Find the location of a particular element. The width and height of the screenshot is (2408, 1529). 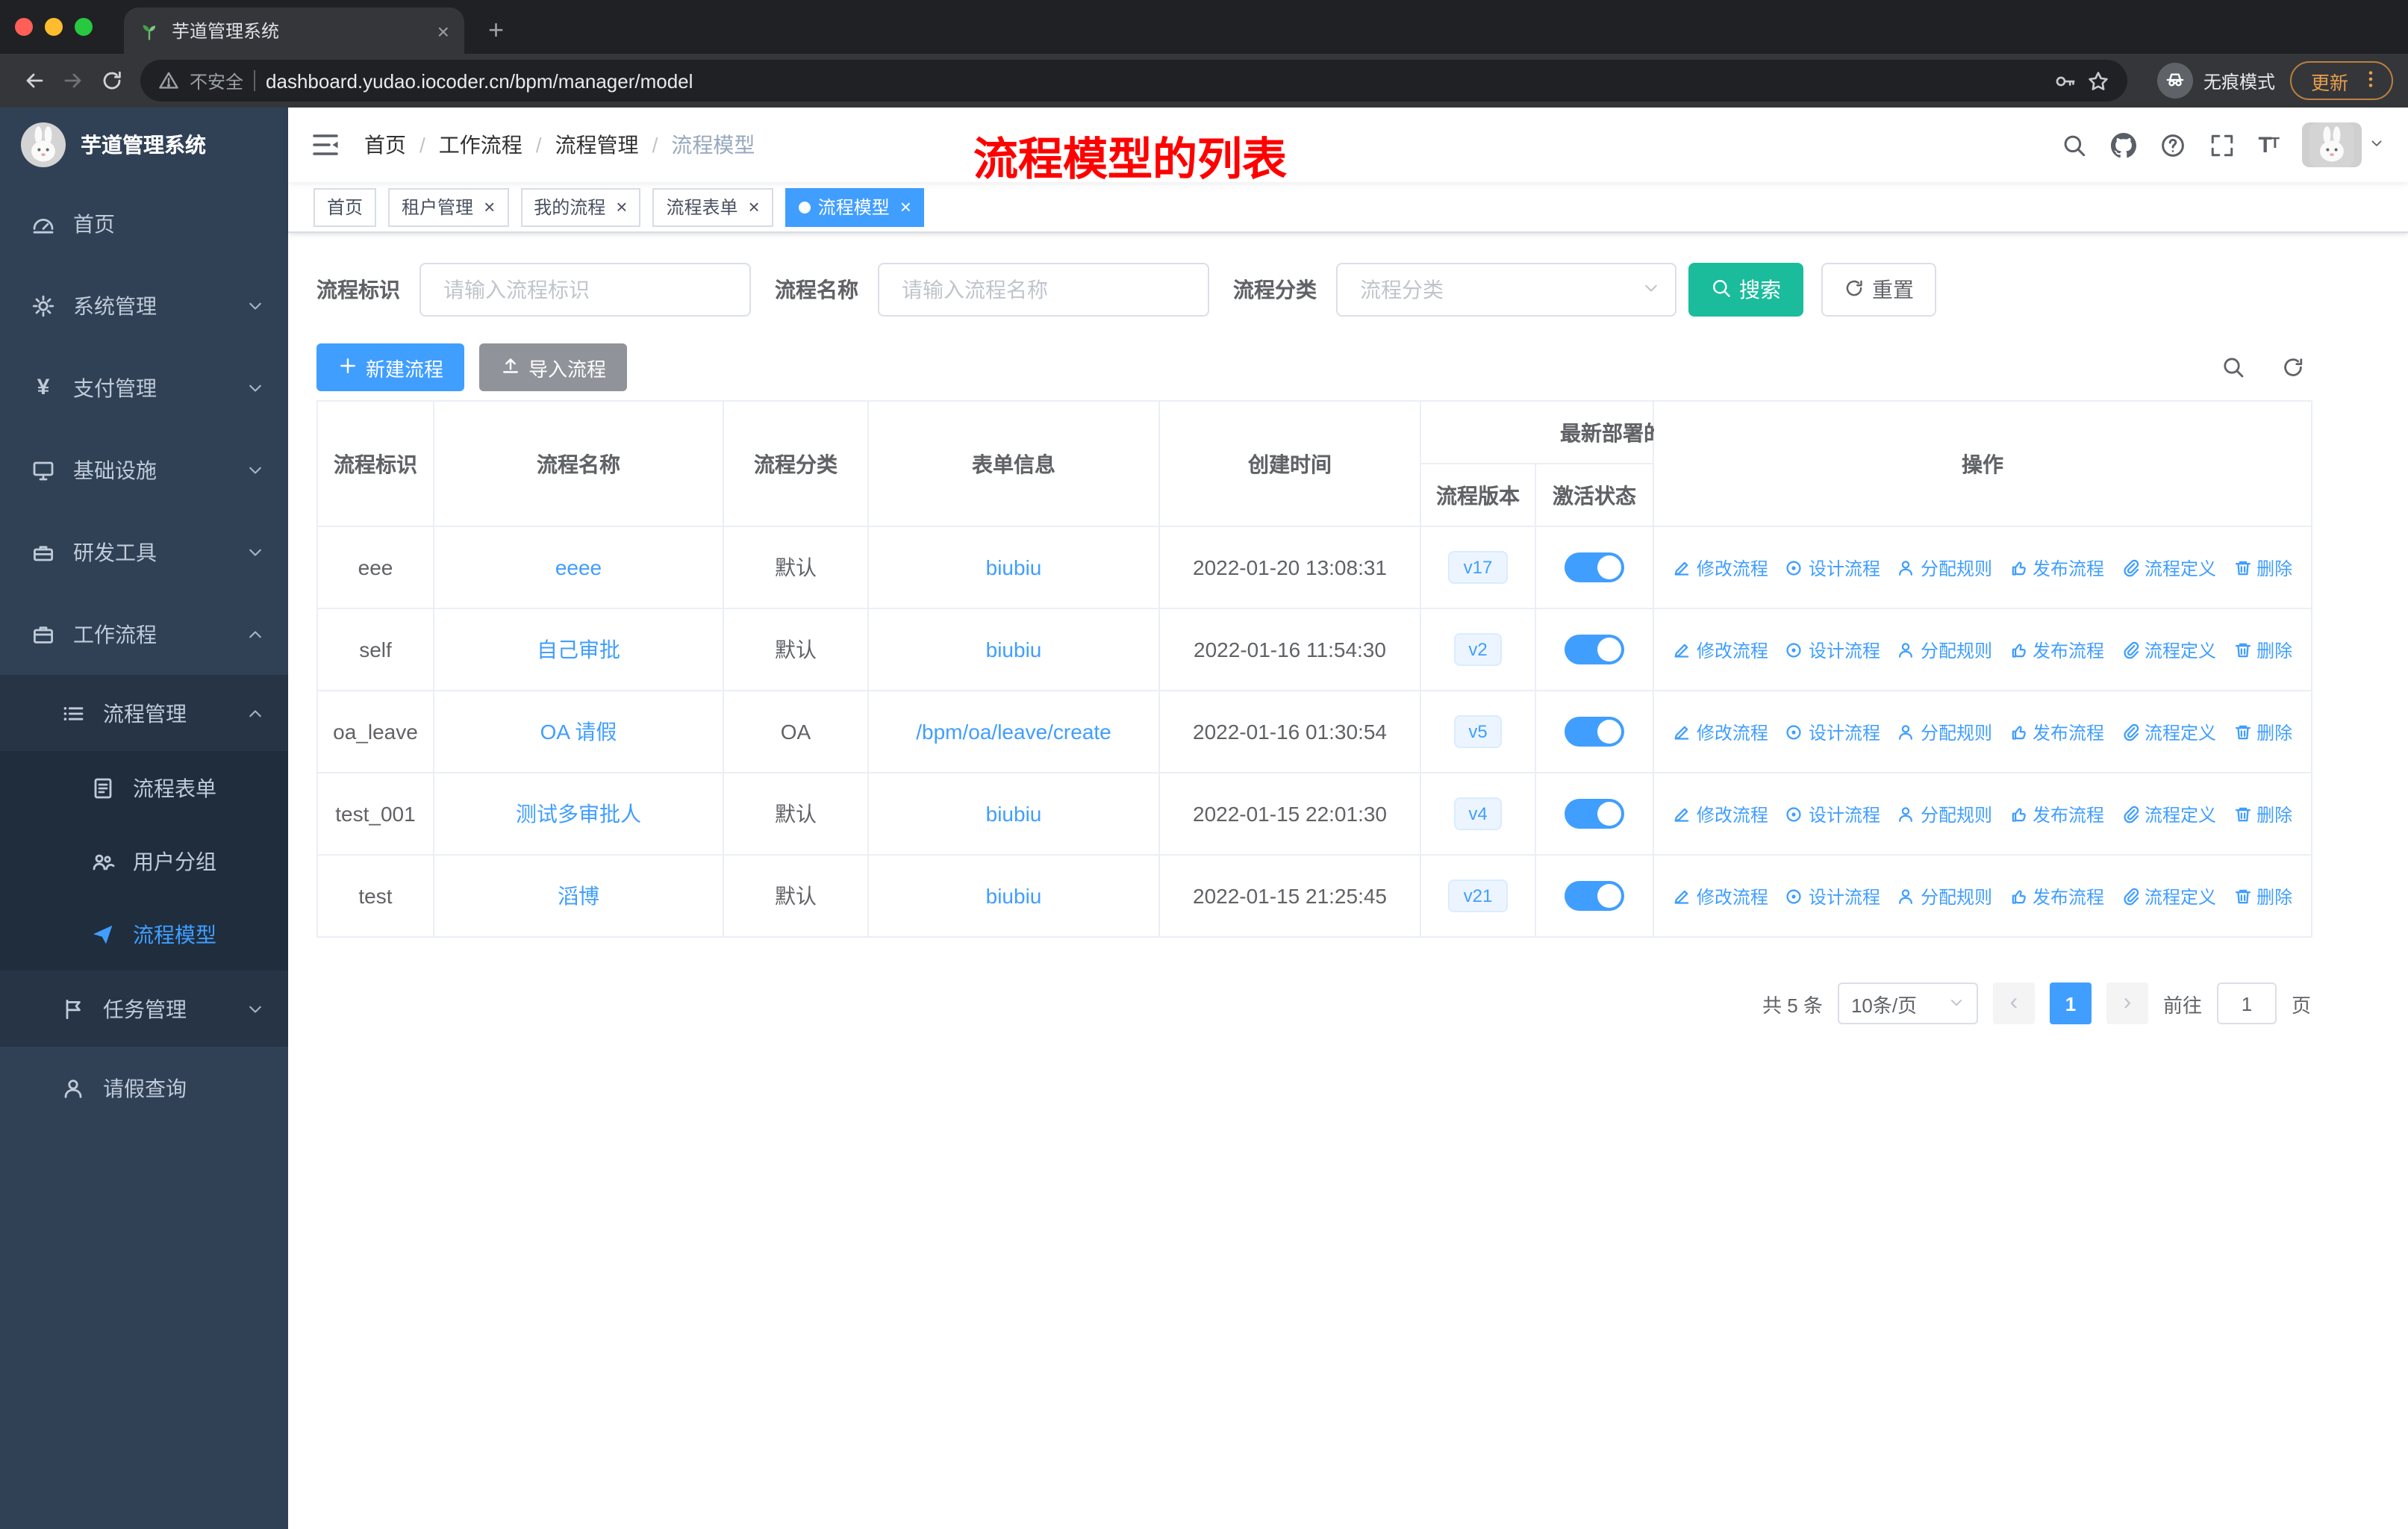

process-key-input is located at coordinates (585, 290).